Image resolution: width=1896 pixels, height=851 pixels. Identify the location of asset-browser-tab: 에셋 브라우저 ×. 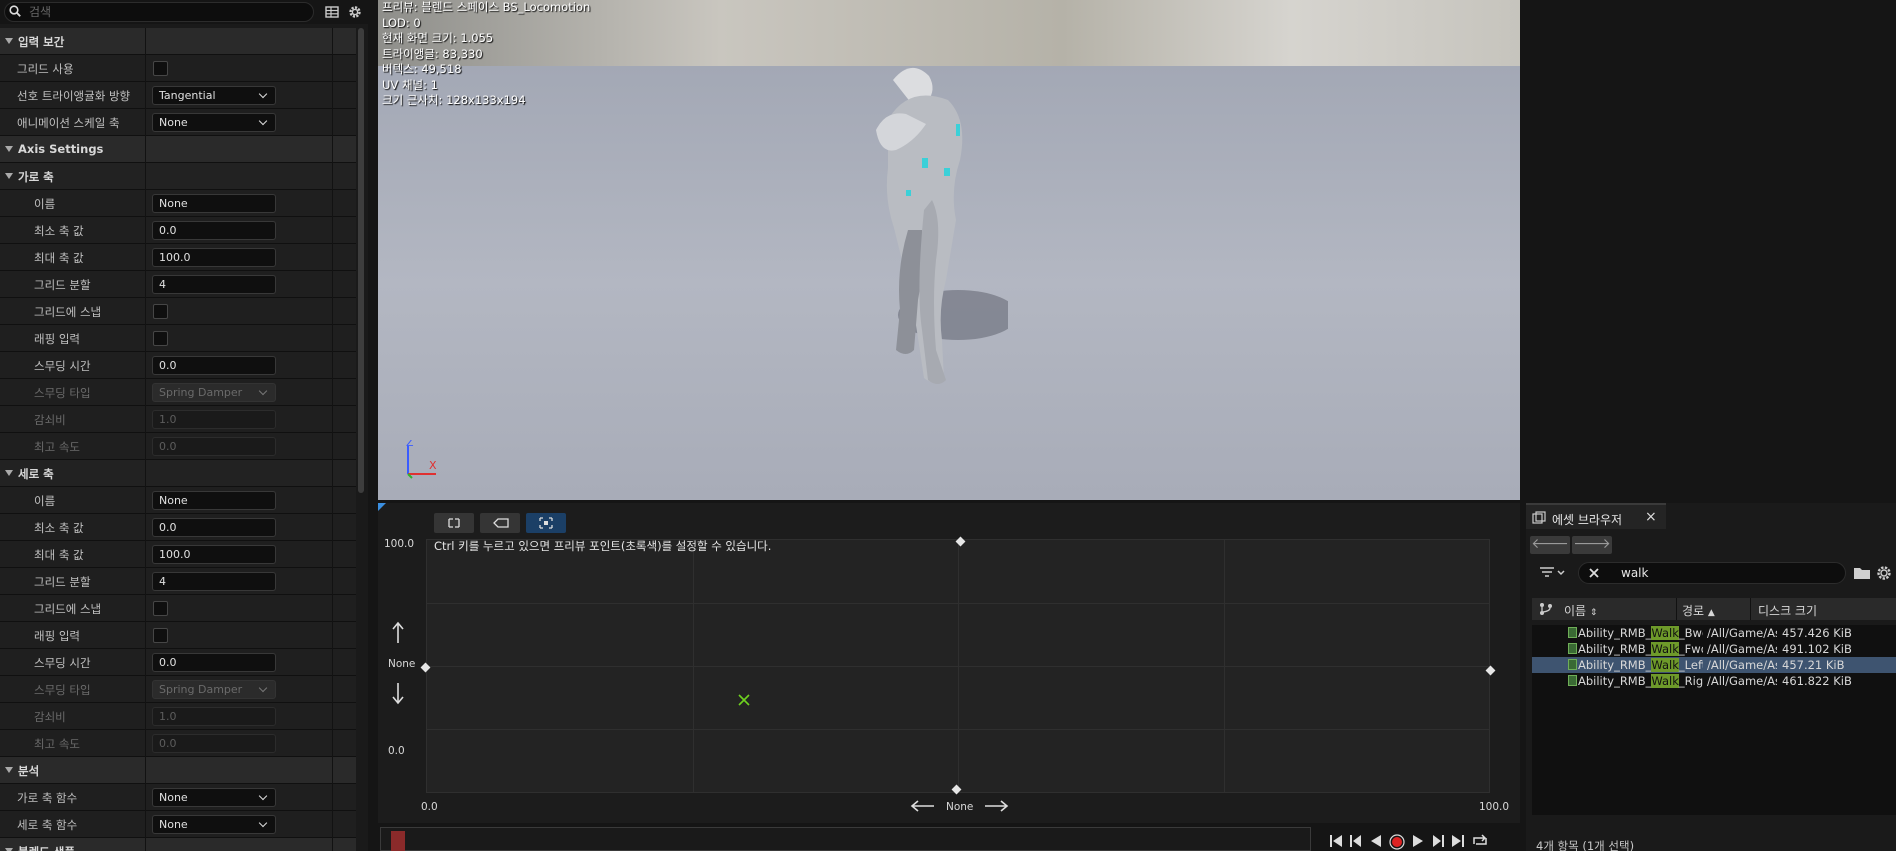
(1596, 516).